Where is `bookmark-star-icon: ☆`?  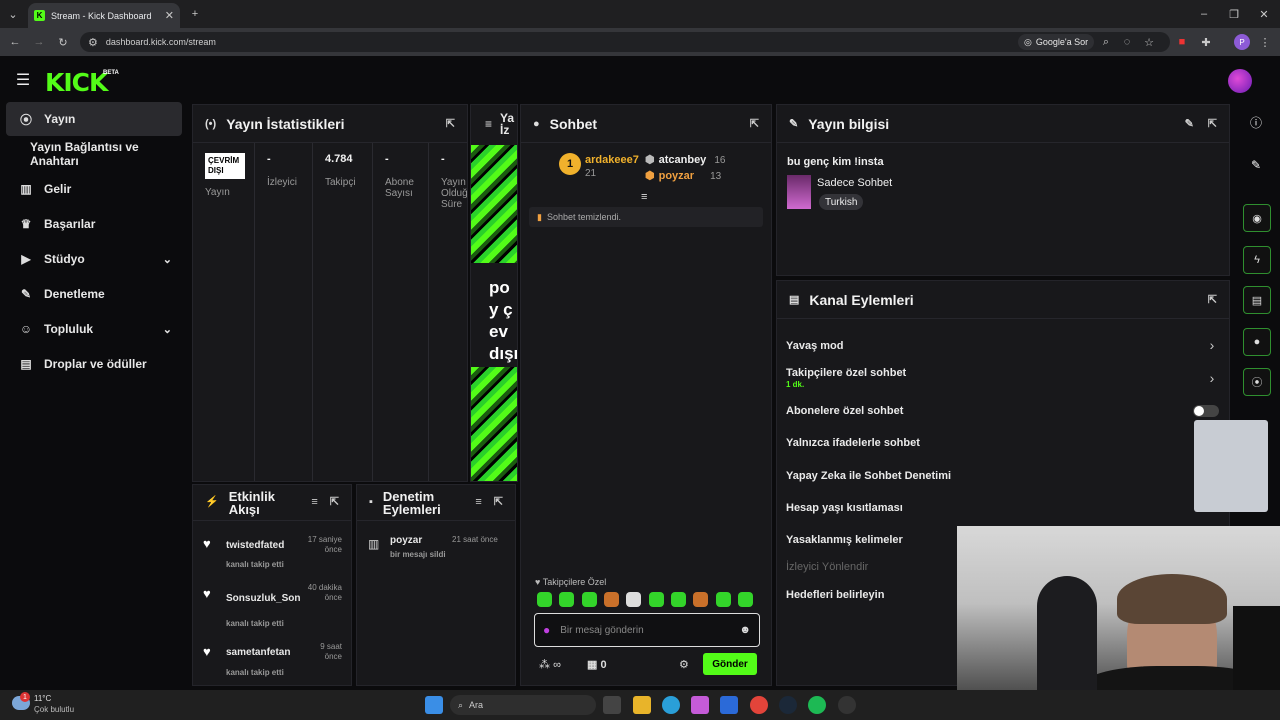 bookmark-star-icon: ☆ is located at coordinates (1149, 42).